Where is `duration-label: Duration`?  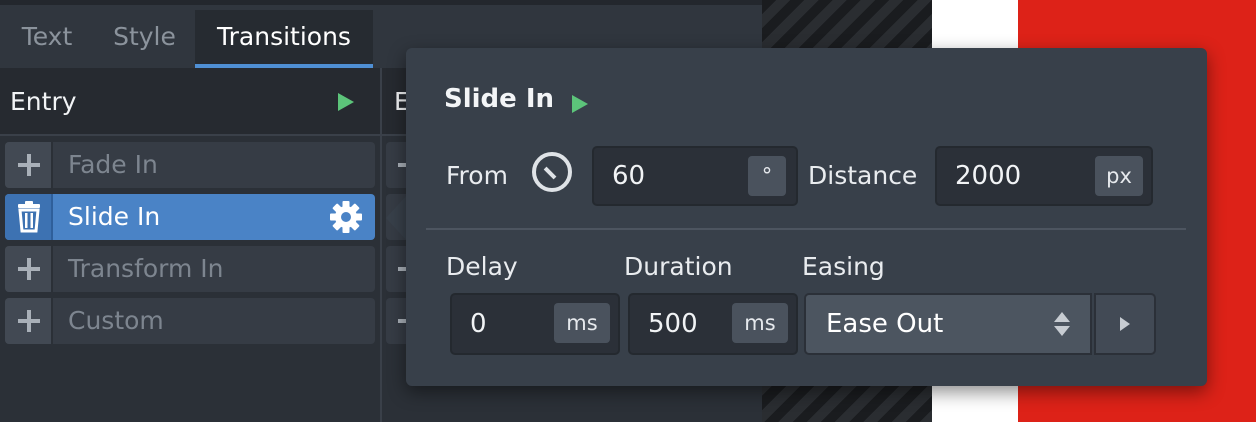 duration-label: Duration is located at coordinates (678, 266).